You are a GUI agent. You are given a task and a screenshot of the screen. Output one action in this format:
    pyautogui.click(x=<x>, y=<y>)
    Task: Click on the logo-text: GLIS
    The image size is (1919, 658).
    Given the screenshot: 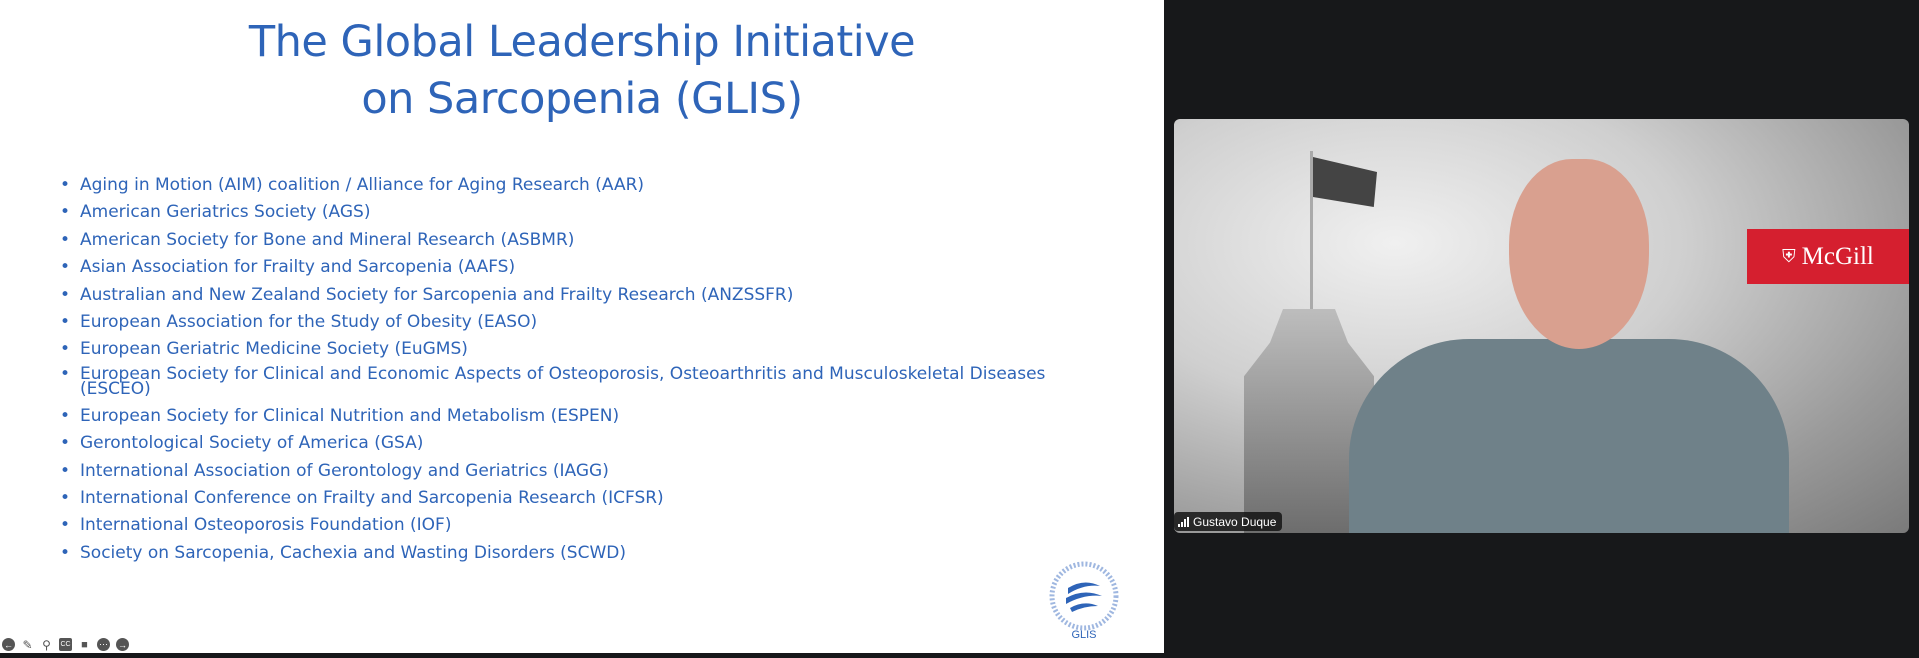 What is the action you would take?
    pyautogui.click(x=1083, y=634)
    